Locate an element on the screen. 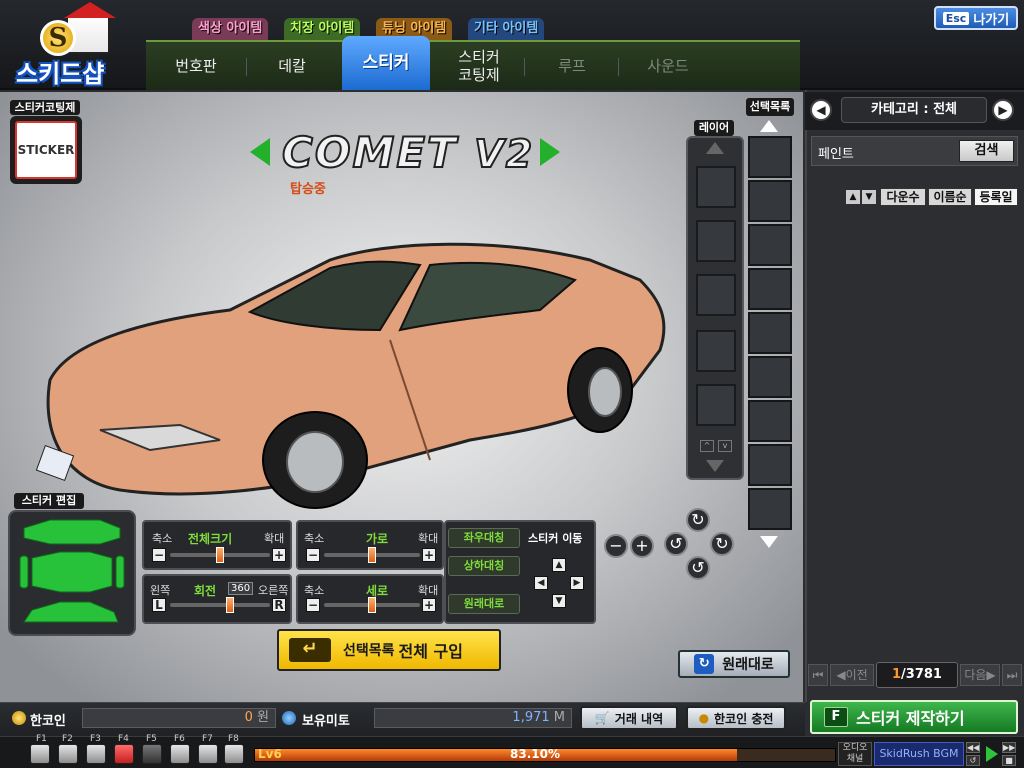  tab-roof: 루프 is located at coordinates (572, 66).